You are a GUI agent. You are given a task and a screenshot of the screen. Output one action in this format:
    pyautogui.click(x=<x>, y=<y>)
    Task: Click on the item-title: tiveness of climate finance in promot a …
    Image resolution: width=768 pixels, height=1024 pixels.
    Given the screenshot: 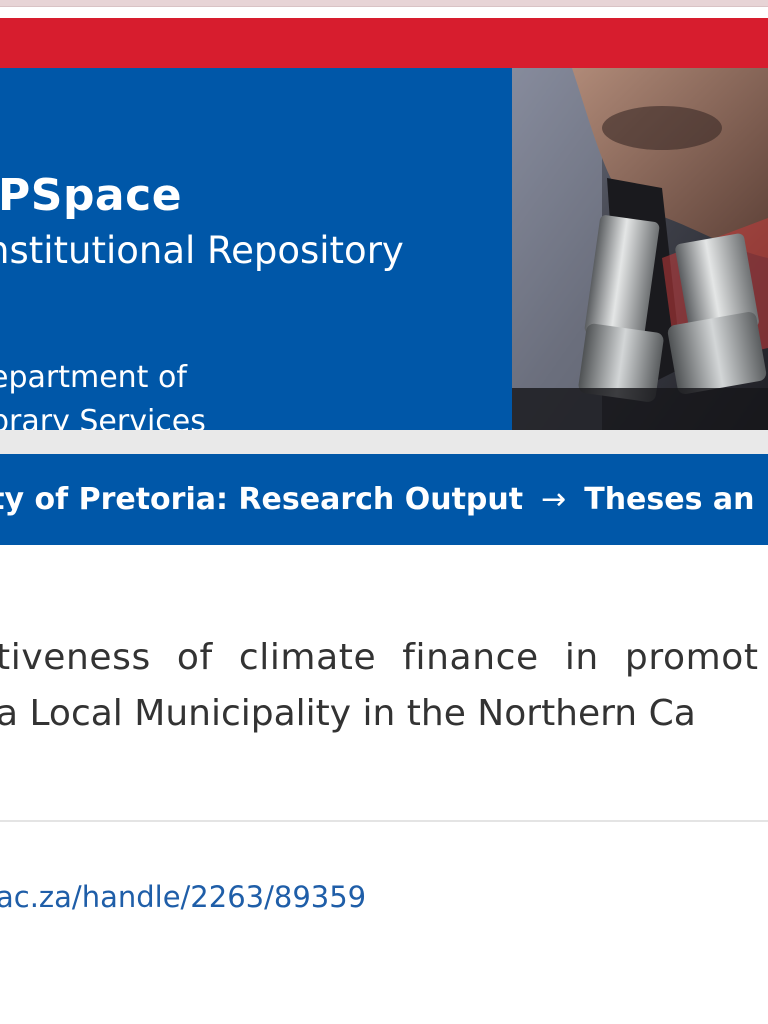 What is the action you would take?
    pyautogui.click(x=384, y=686)
    